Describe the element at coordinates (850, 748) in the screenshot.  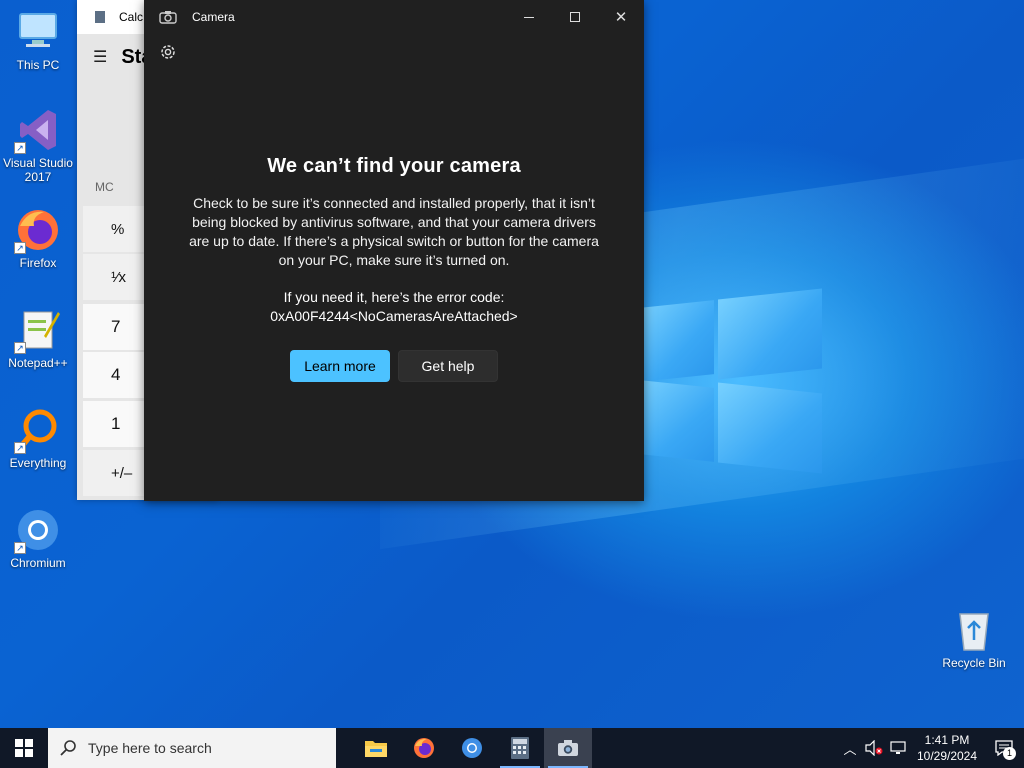
I see `show-hidden-icons-chevron-up-icon: ︿` at that location.